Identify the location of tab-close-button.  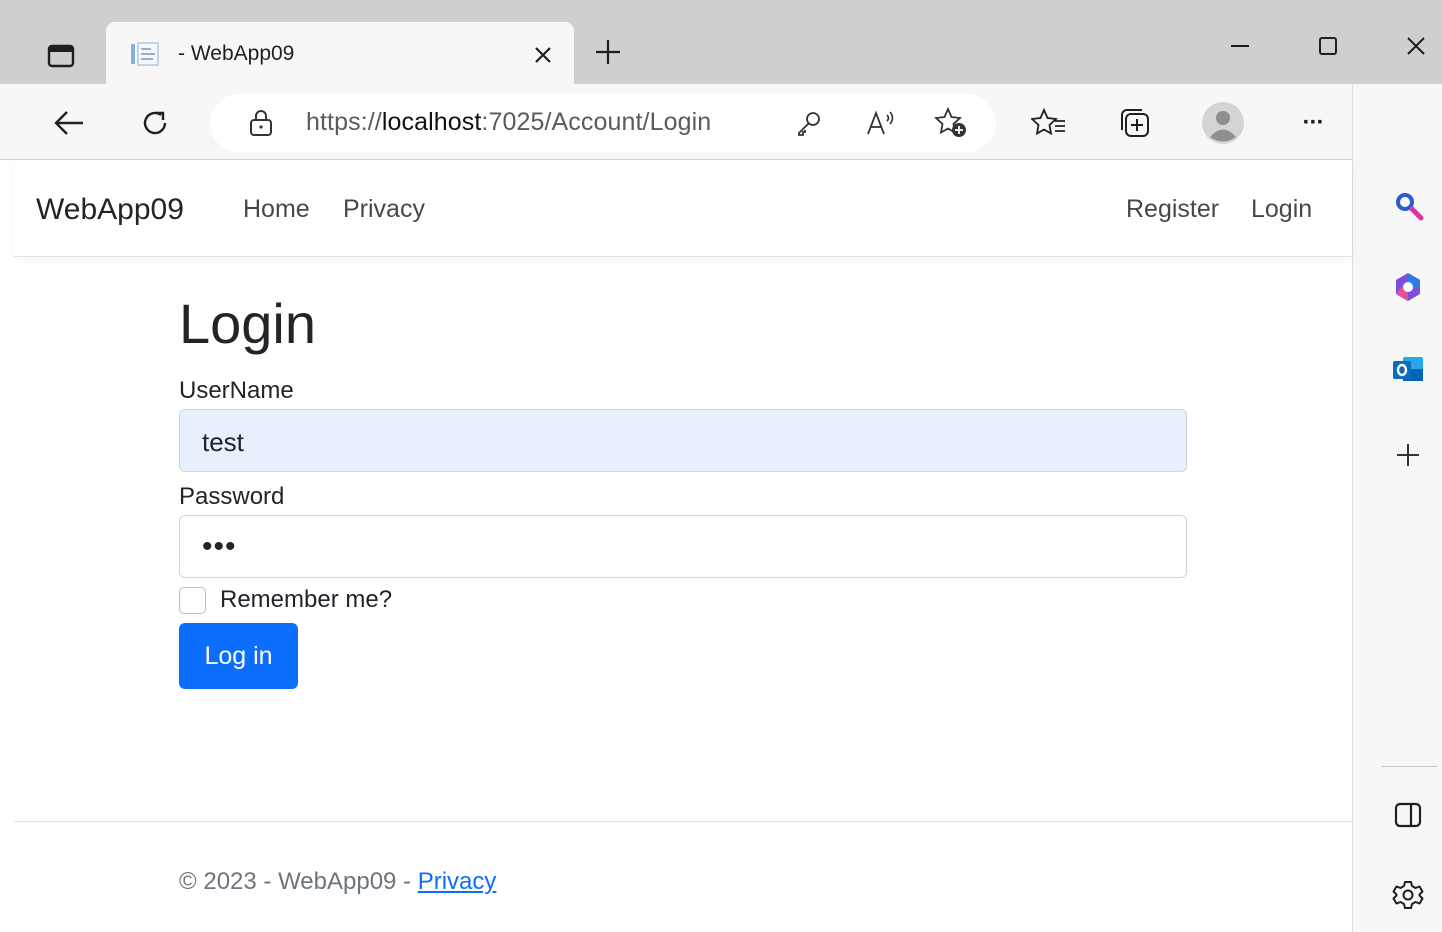
(543, 55).